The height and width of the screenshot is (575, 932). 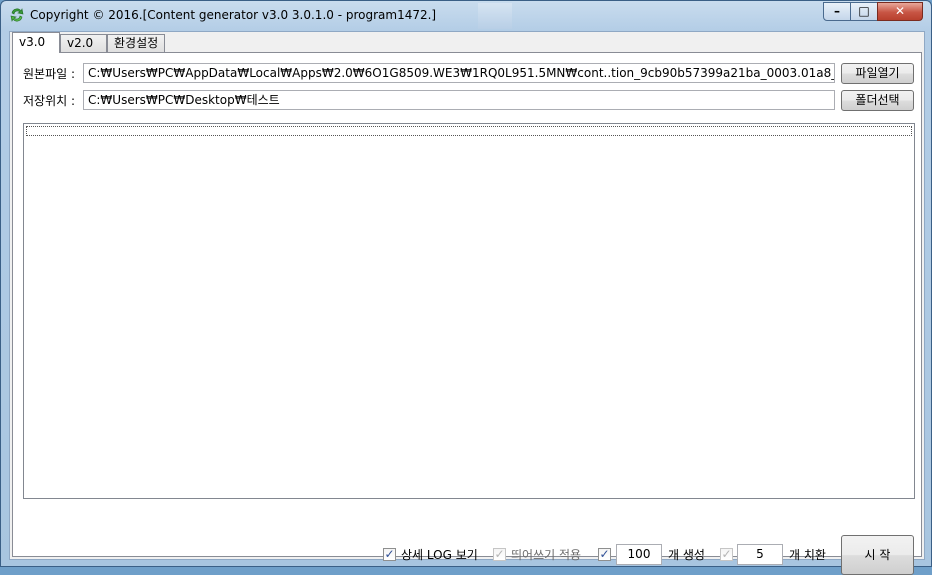 What do you see at coordinates (807, 555) in the screenshot?
I see `replace-label: 개 치환` at bounding box center [807, 555].